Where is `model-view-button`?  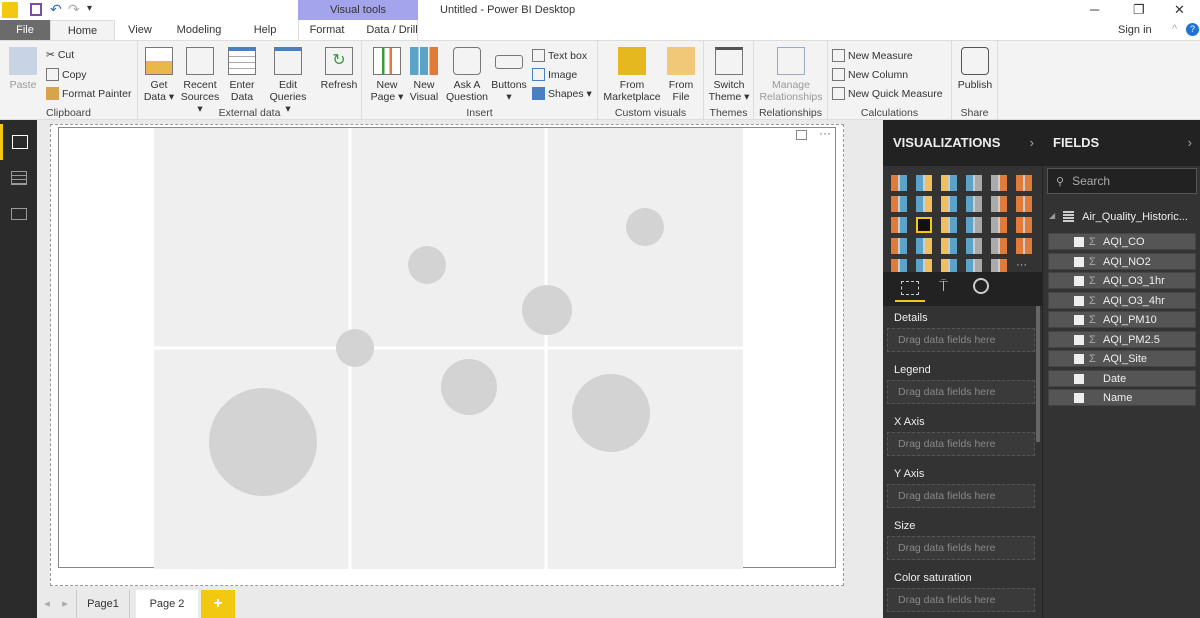
model-view-button is located at coordinates (18, 214).